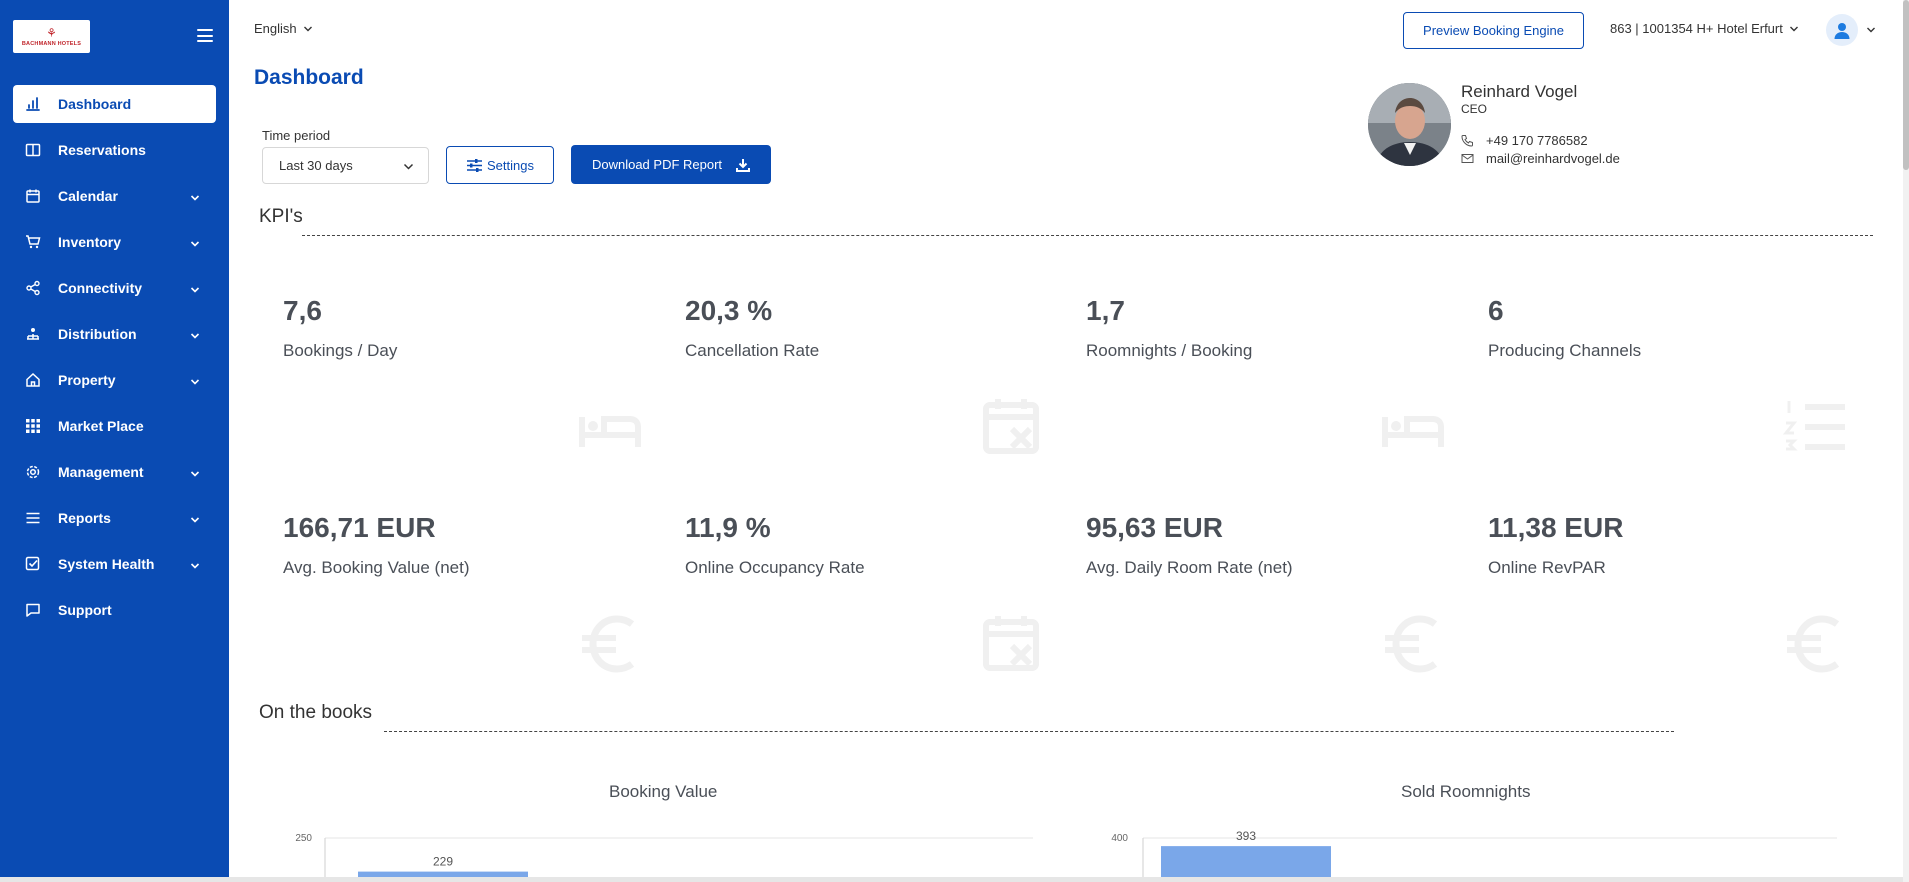 The image size is (1909, 882). I want to click on sidebar-item-connectivity: Connectivity, so click(114, 288).